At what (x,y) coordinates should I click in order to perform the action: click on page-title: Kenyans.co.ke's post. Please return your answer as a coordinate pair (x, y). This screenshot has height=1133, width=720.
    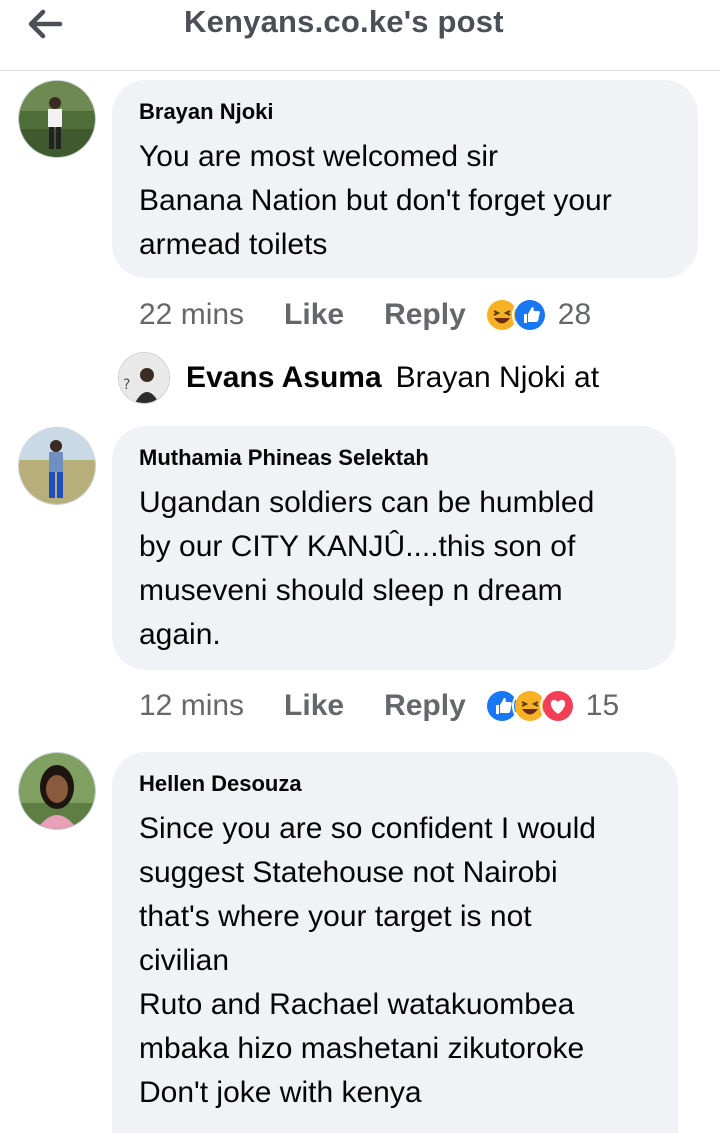
    Looking at the image, I should click on (344, 21).